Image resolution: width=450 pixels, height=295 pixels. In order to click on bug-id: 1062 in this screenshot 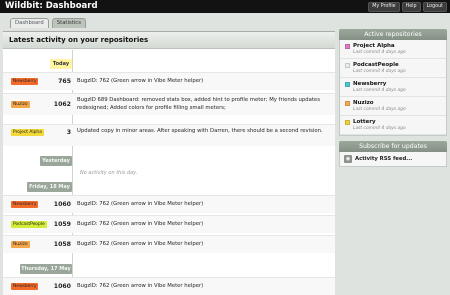, I will do `click(62, 104)`.